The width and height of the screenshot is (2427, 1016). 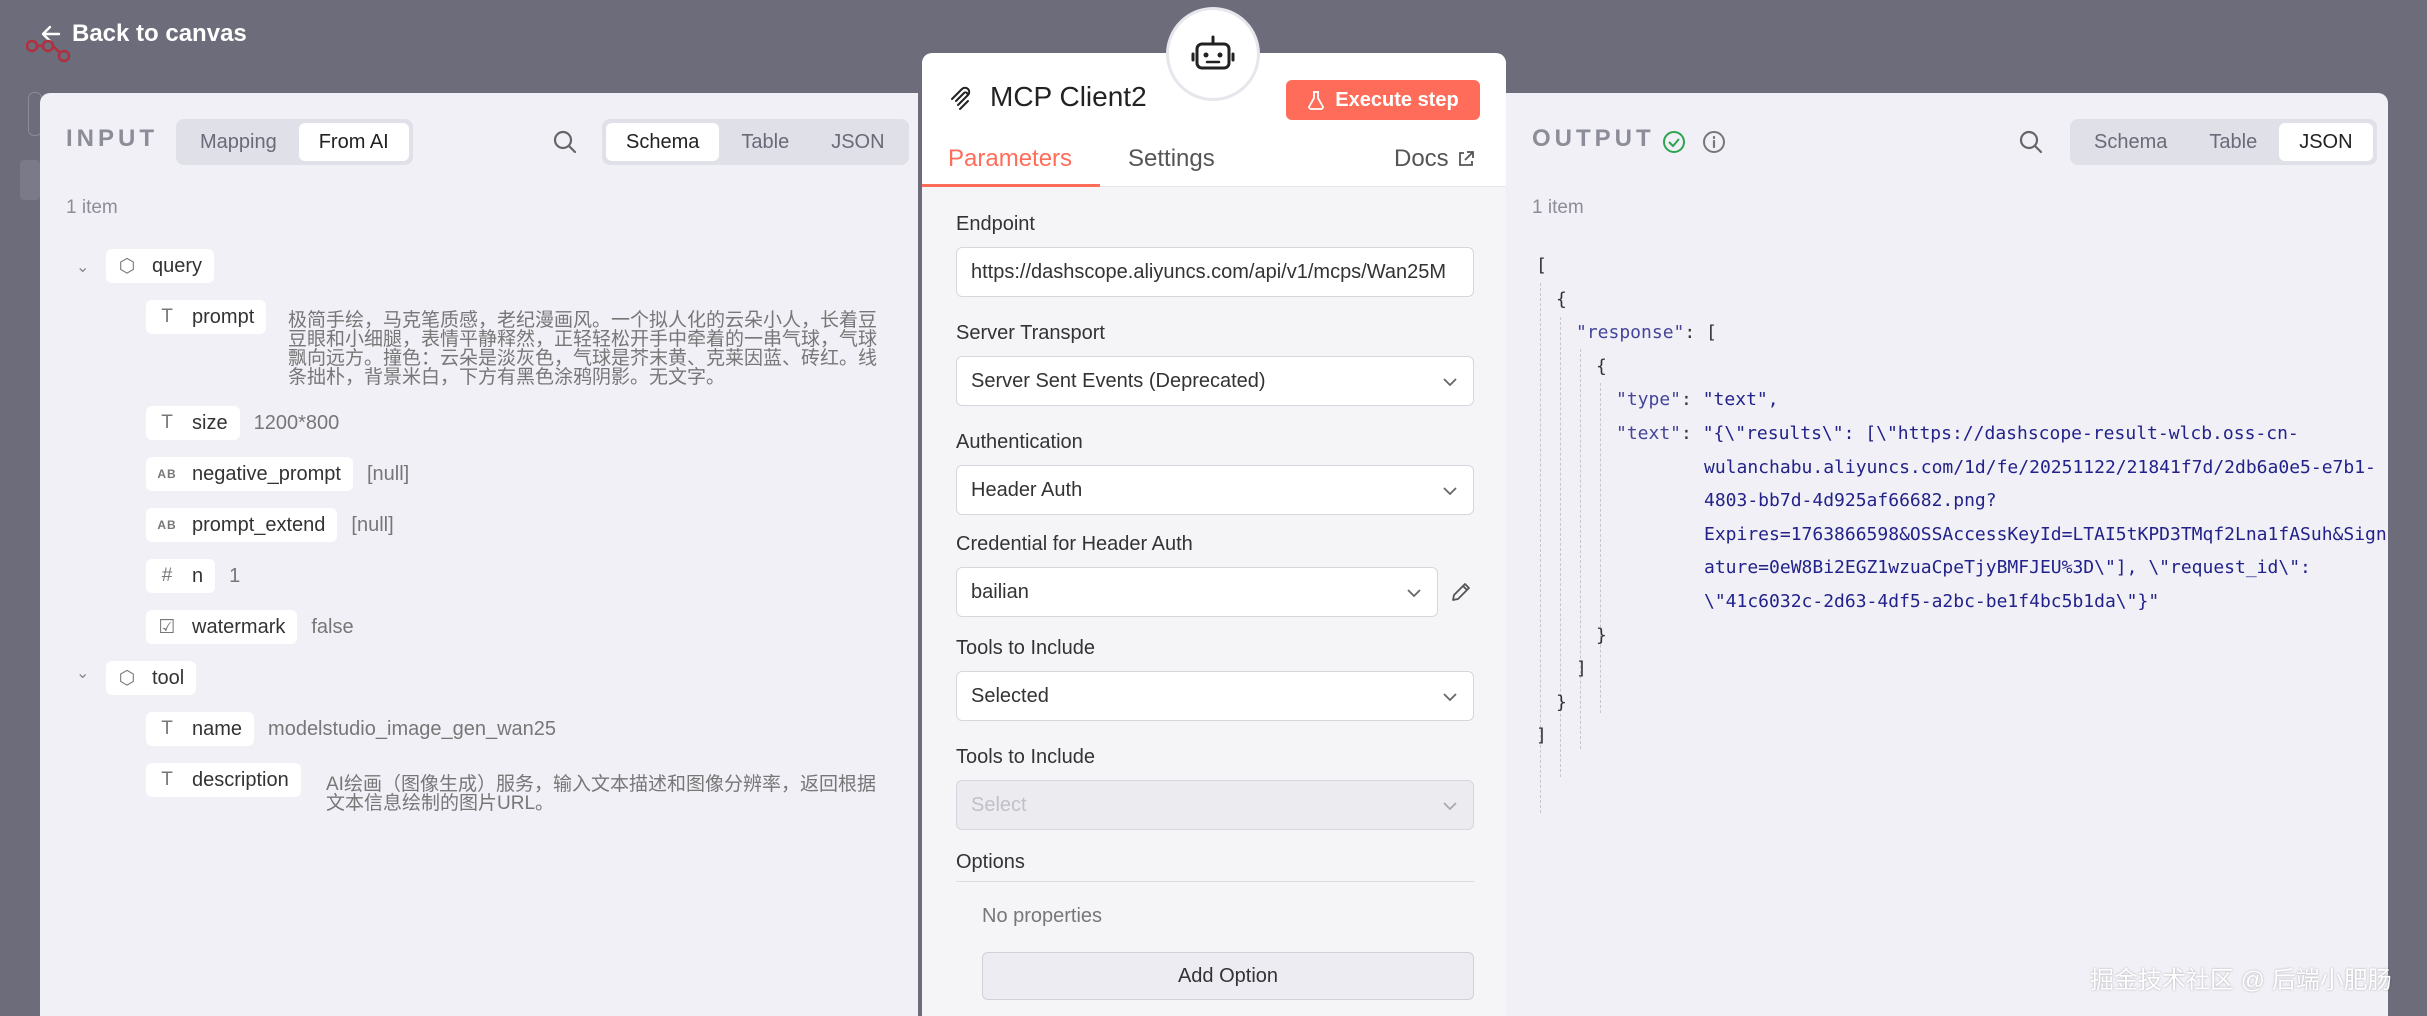 I want to click on flask-icon, so click(x=1316, y=100).